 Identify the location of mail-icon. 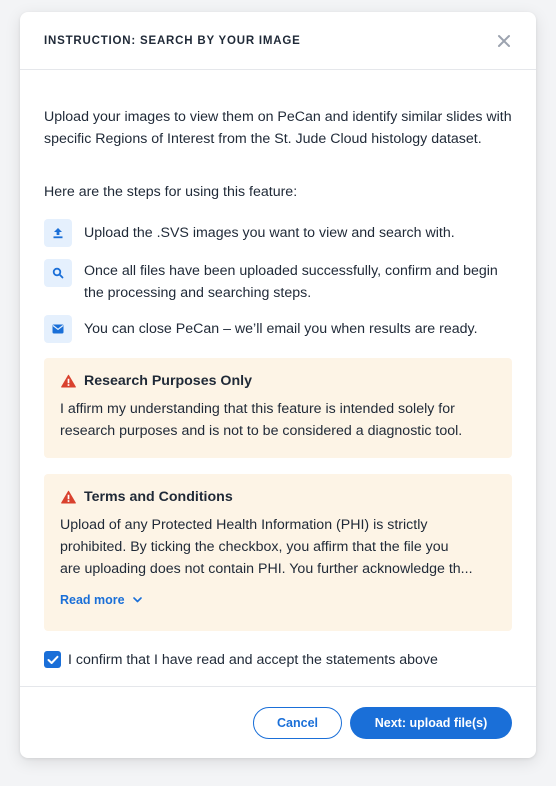
(58, 329).